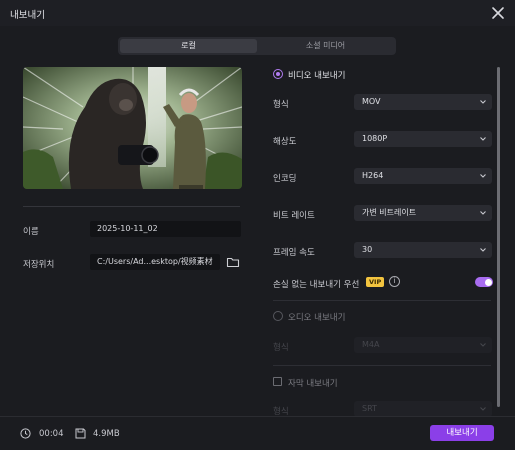 The image size is (515, 450). What do you see at coordinates (423, 345) in the screenshot?
I see `audio-format-select: M4A` at bounding box center [423, 345].